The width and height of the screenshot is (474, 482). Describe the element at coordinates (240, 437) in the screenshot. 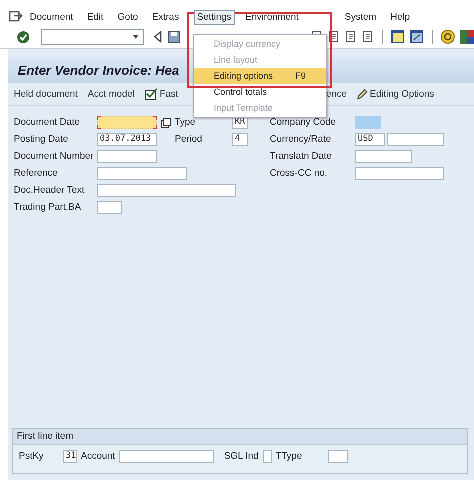

I see `panel-title: First line item` at that location.